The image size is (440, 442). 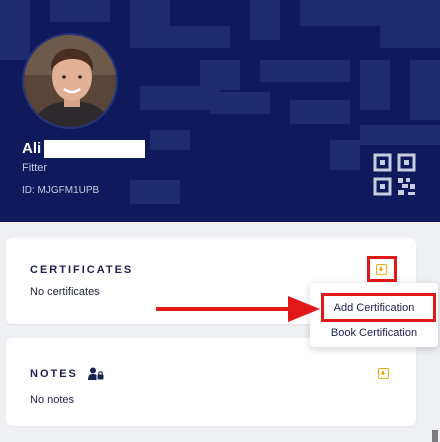 What do you see at coordinates (65, 292) in the screenshot?
I see `certificates-empty-text: No certificates` at bounding box center [65, 292].